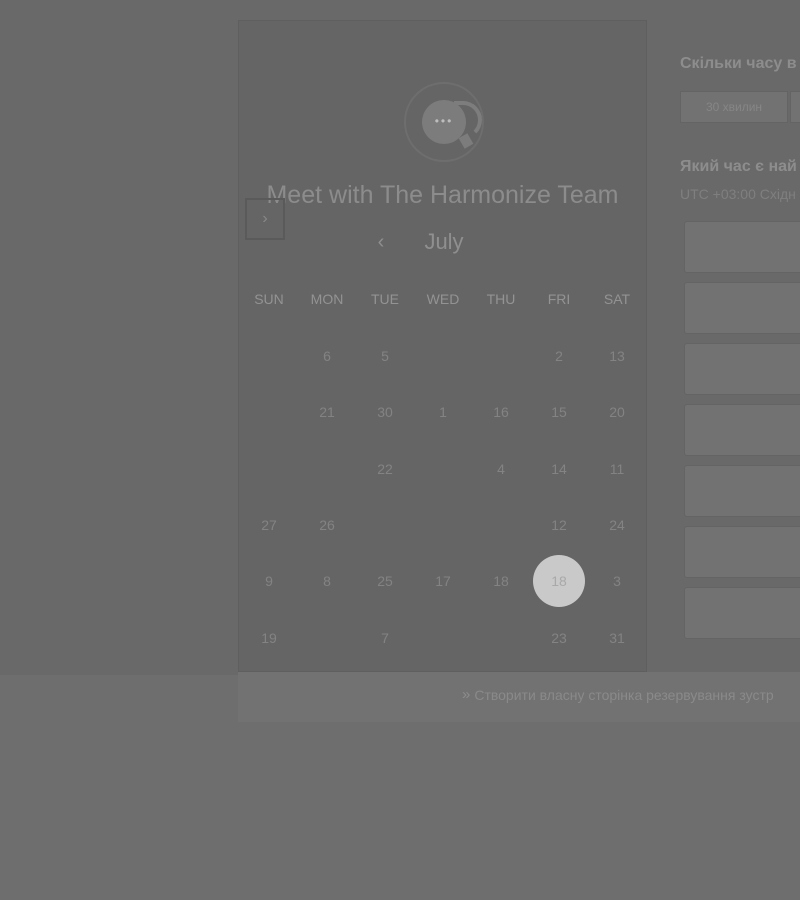 This screenshot has height=900, width=800. I want to click on timezone-label: UTC +03:00 Східн, so click(738, 194).